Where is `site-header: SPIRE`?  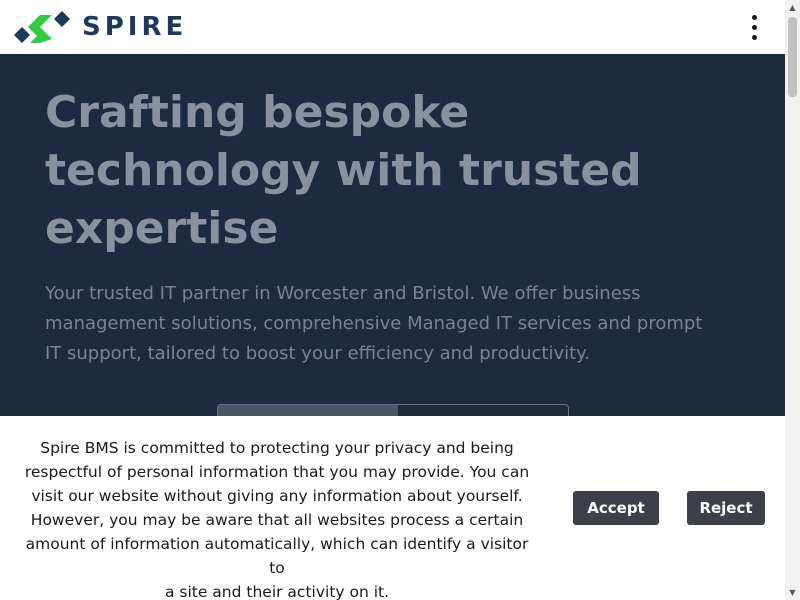
site-header: SPIRE is located at coordinates (392, 27).